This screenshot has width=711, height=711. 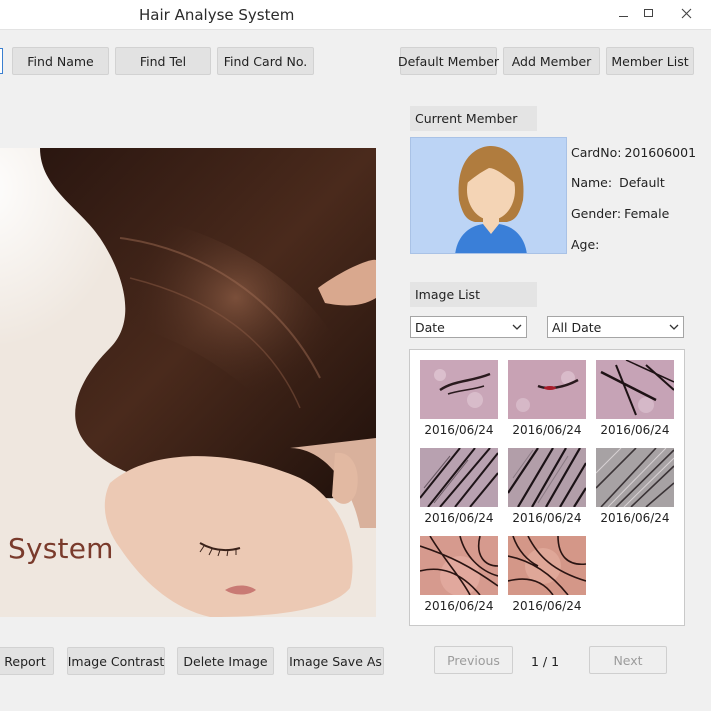 I want to click on maximize-button, so click(x=648, y=13).